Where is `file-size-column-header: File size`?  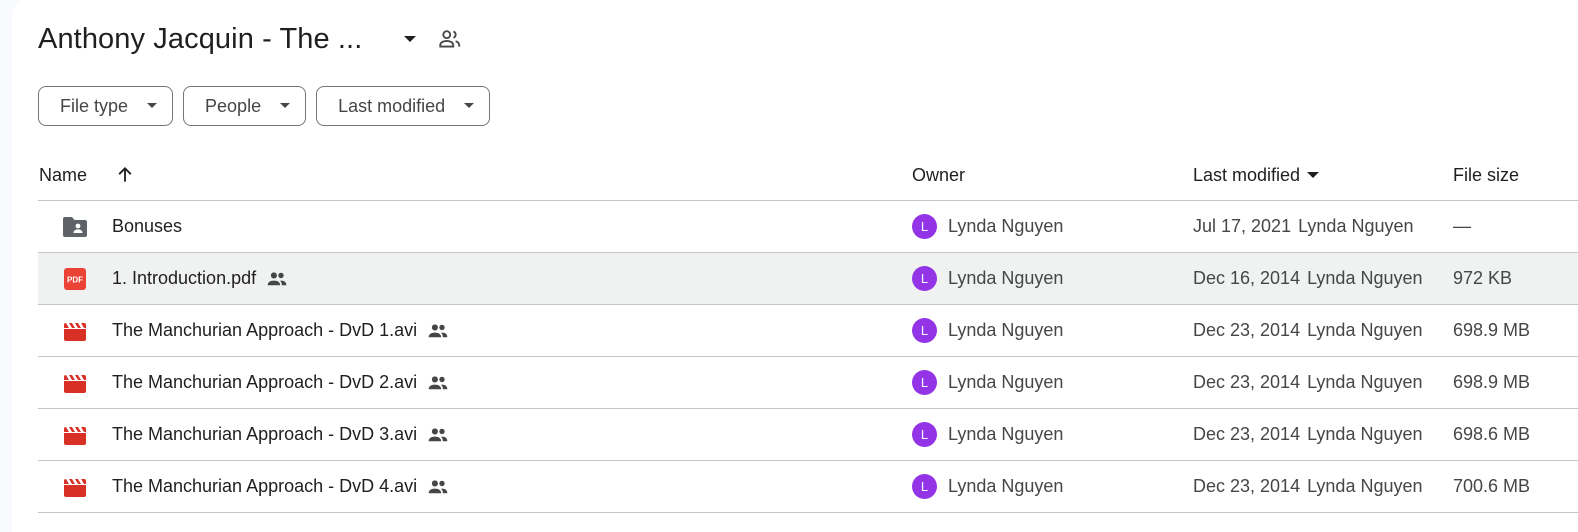
file-size-column-header: File size is located at coordinates (1486, 175).